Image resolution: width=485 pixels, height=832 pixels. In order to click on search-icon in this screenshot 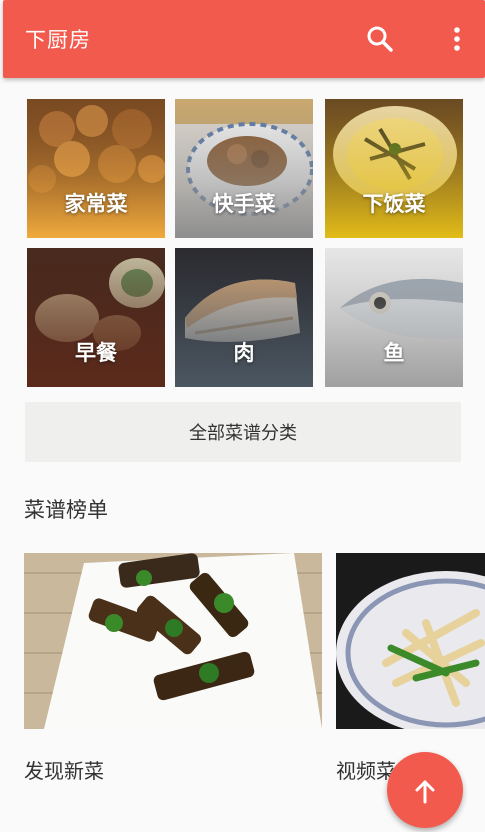, I will do `click(380, 39)`.